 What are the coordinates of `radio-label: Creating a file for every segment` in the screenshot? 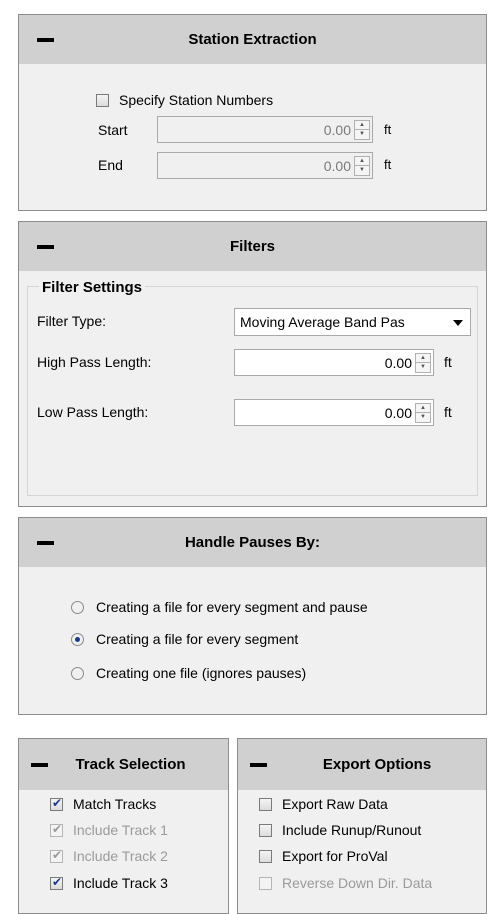 It's located at (197, 639).